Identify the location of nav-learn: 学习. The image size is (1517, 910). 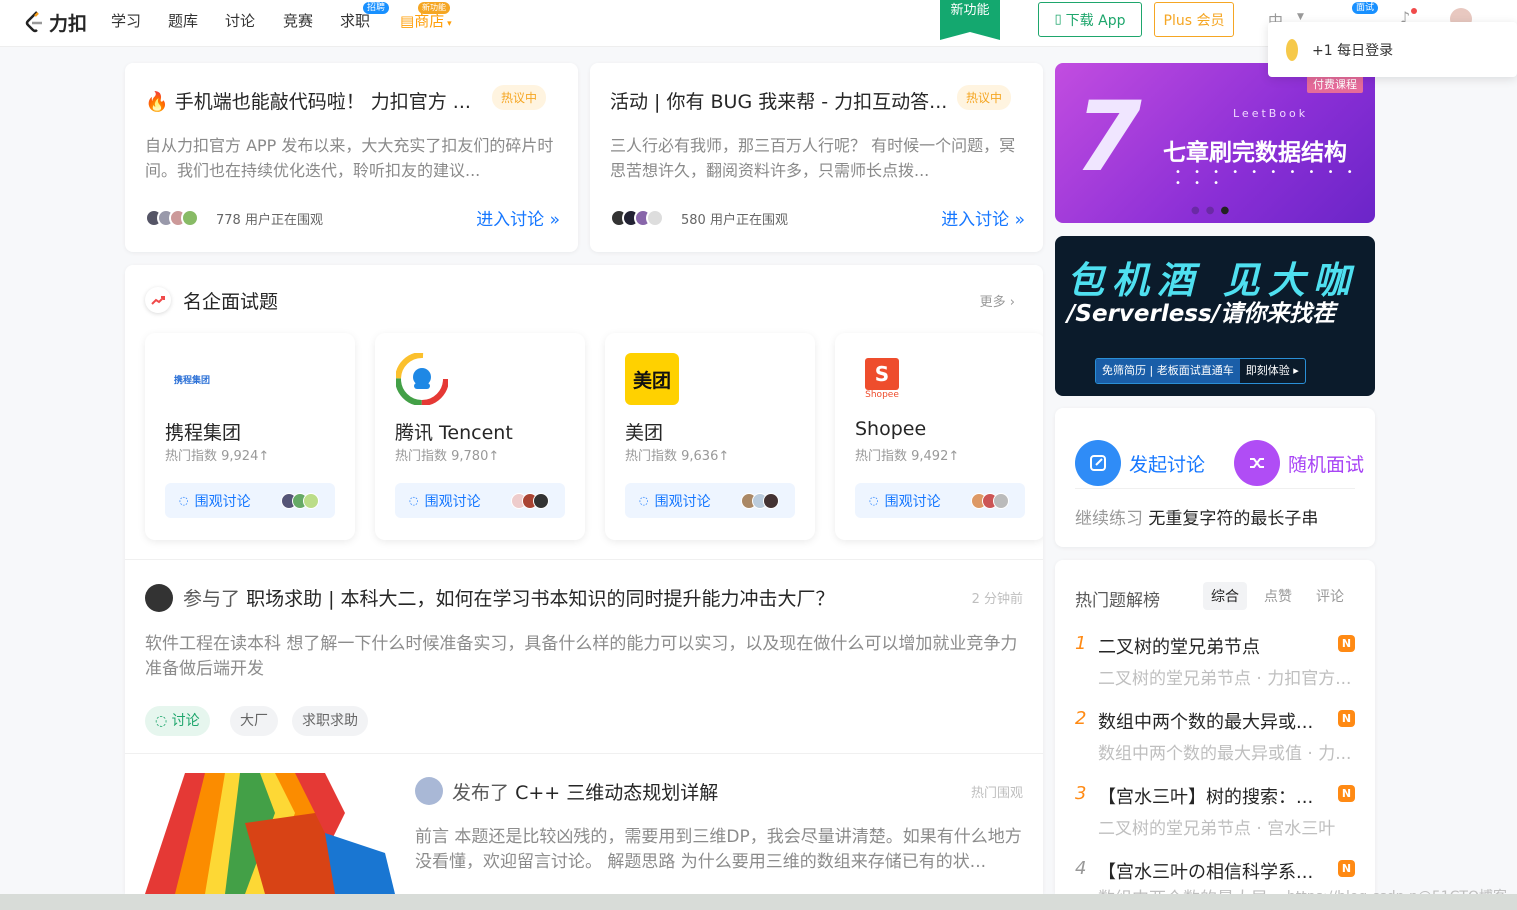
(126, 21).